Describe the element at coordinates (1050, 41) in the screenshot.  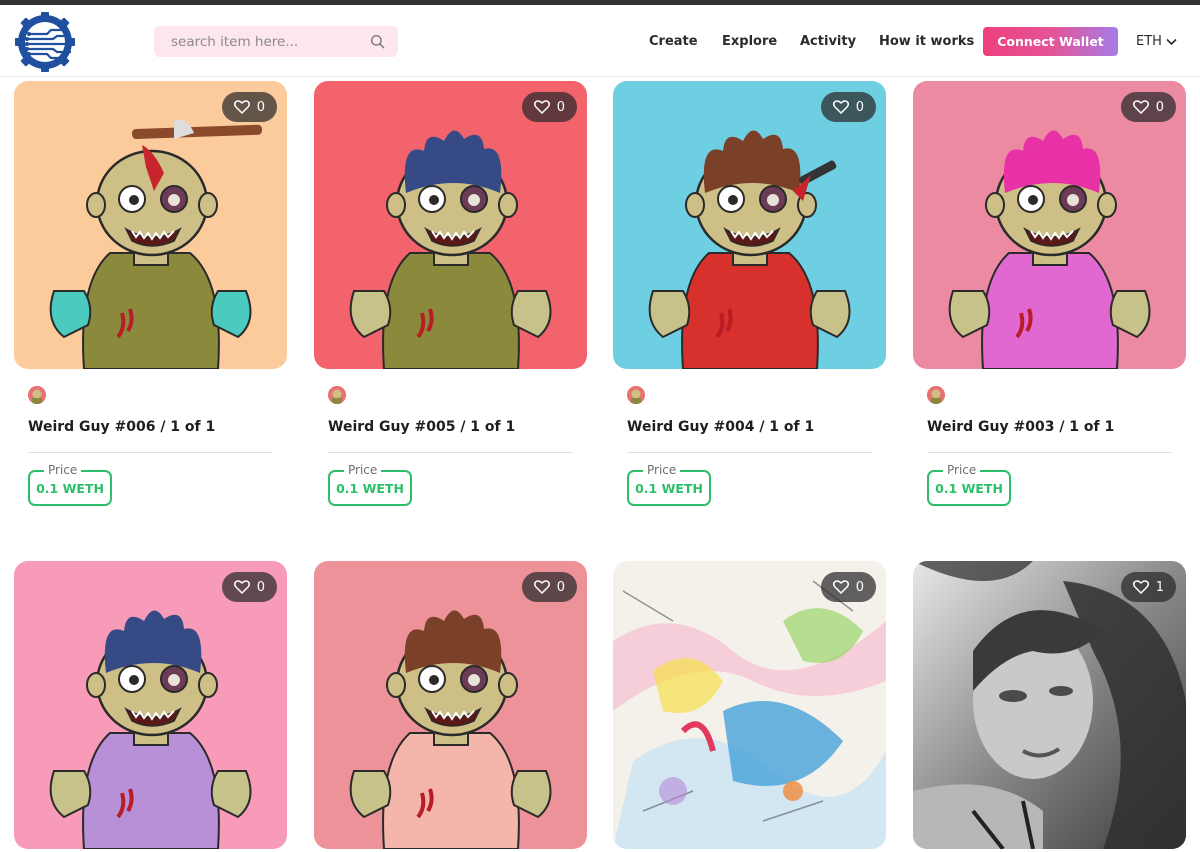
I see `connect-wallet-button: Connect Wallet` at that location.